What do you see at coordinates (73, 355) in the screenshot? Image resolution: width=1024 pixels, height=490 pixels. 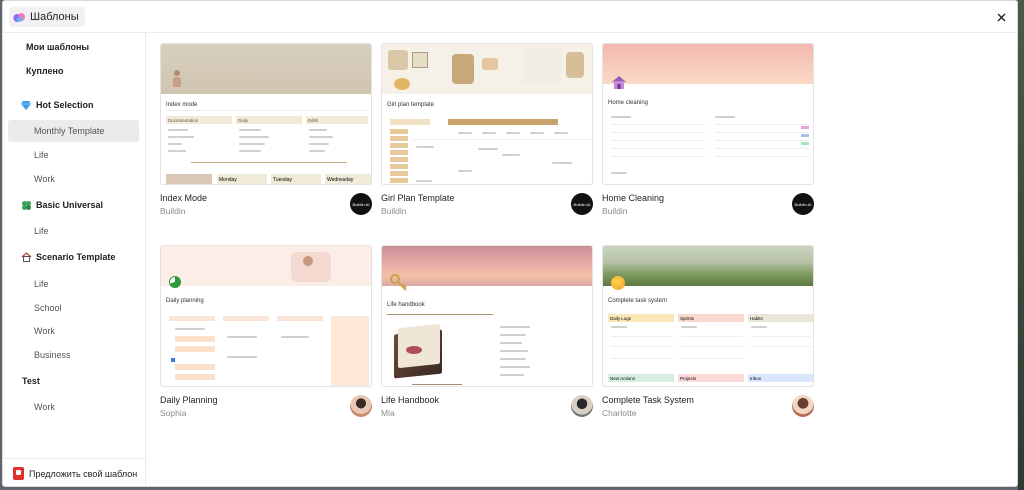 I see `sidebar-item-scenario-business: Business` at bounding box center [73, 355].